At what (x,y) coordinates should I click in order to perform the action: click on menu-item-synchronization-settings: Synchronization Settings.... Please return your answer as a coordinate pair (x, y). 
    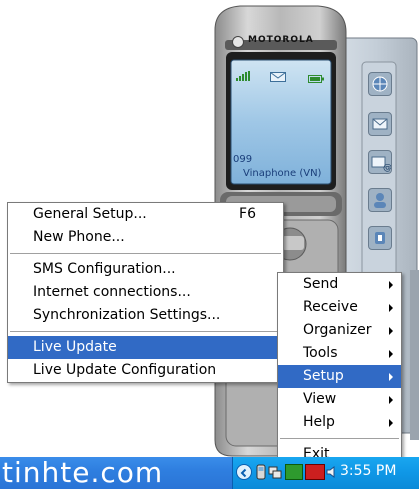
    Looking at the image, I should click on (145, 315).